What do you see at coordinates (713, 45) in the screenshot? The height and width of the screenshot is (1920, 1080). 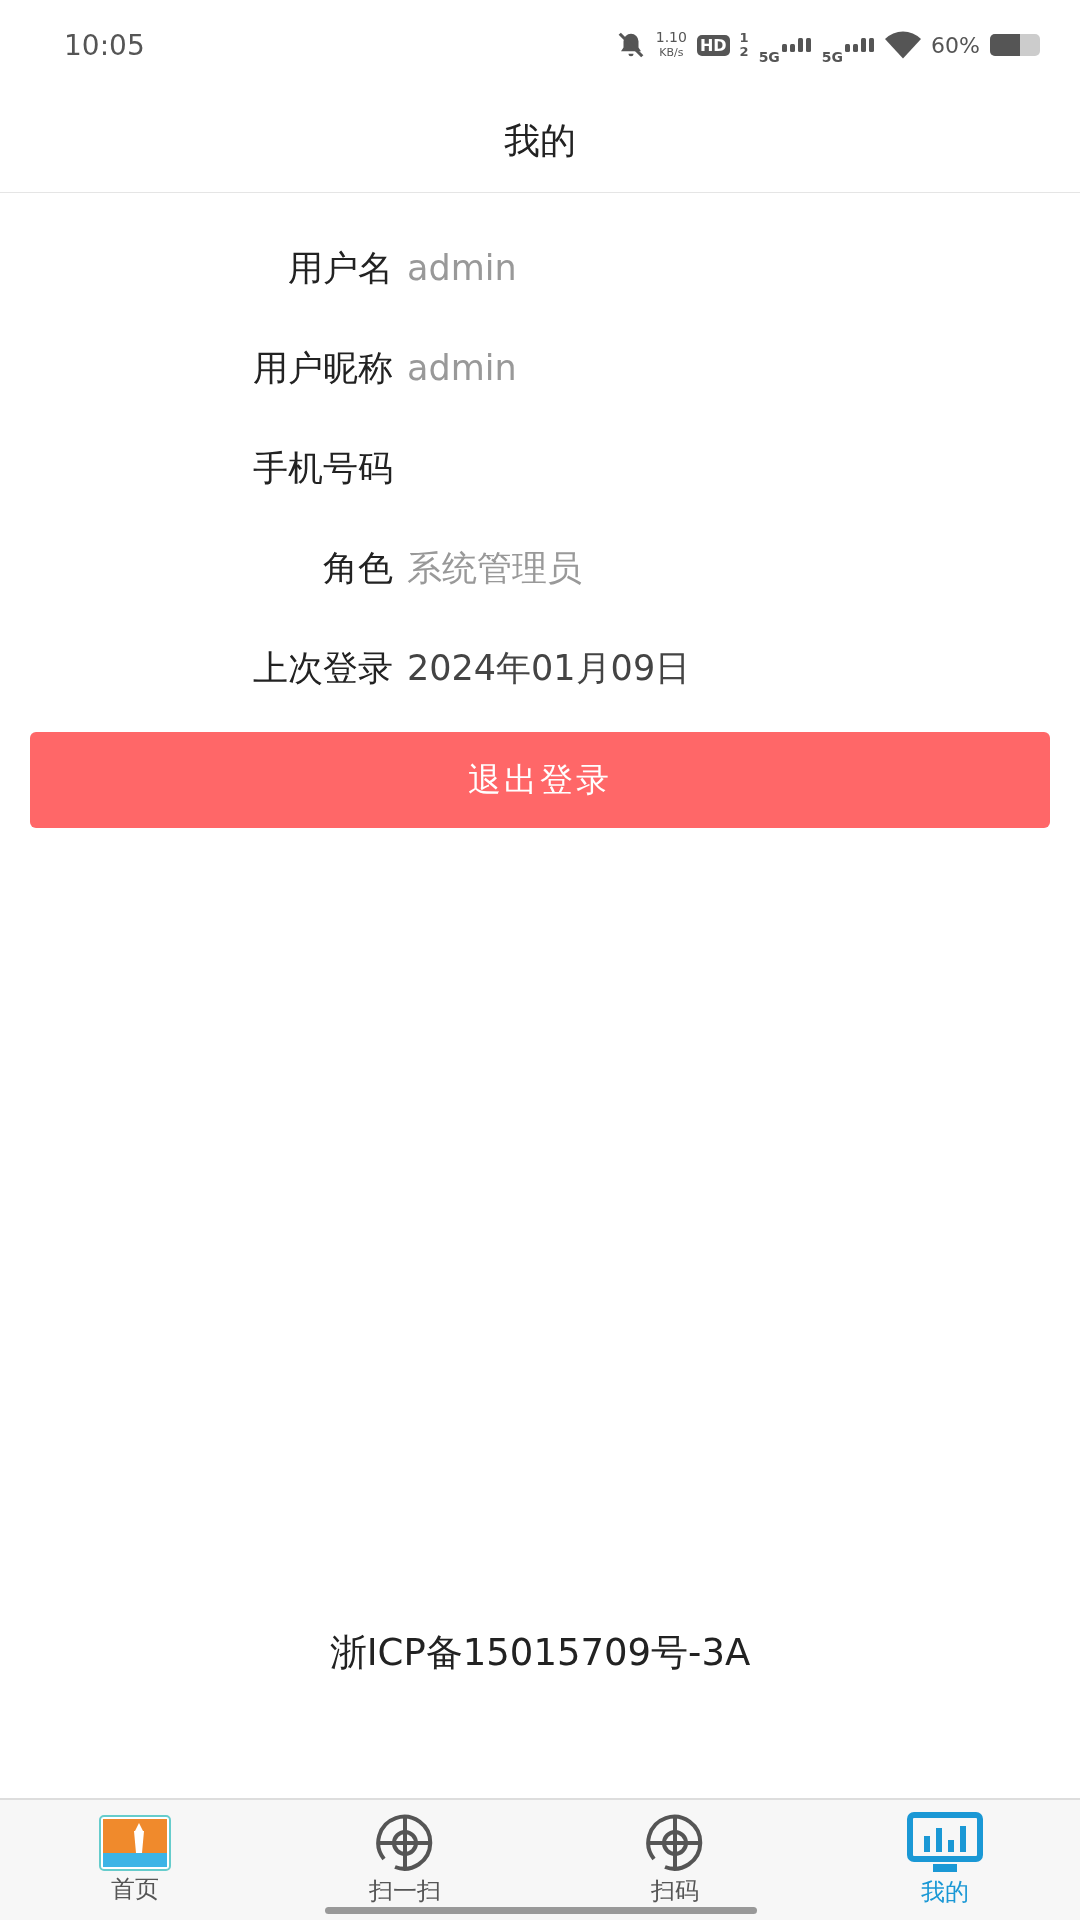 I see `hd-badge: HD` at bounding box center [713, 45].